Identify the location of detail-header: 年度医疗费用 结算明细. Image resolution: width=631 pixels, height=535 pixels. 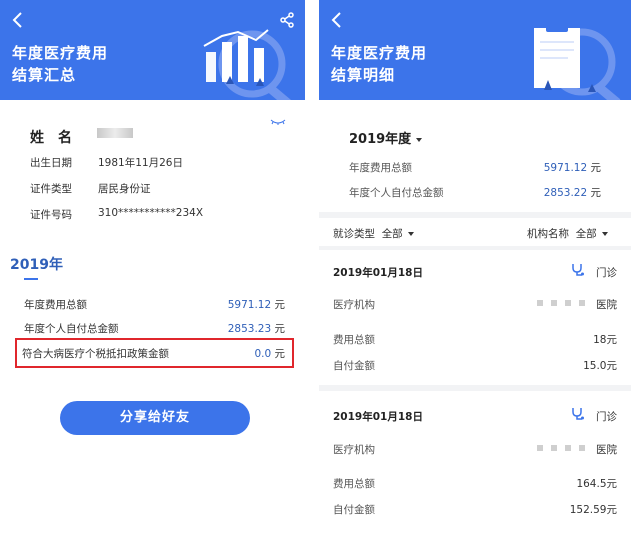
(475, 50).